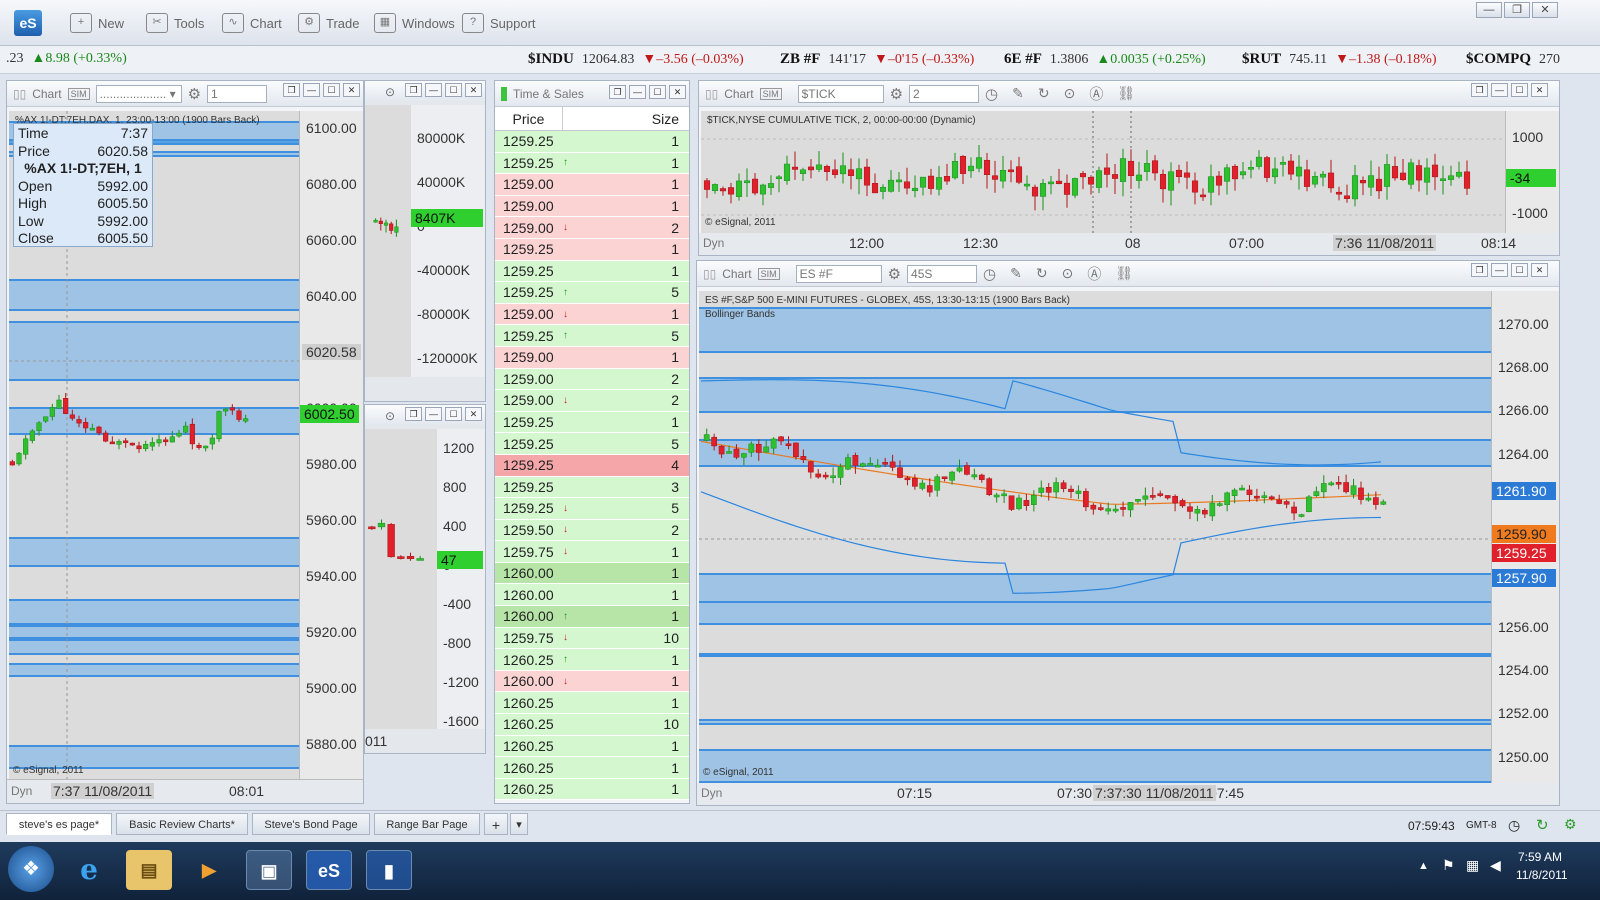 This screenshot has width=1600, height=900. What do you see at coordinates (175, 23) in the screenshot?
I see `menu-tools: ✂ Tools` at bounding box center [175, 23].